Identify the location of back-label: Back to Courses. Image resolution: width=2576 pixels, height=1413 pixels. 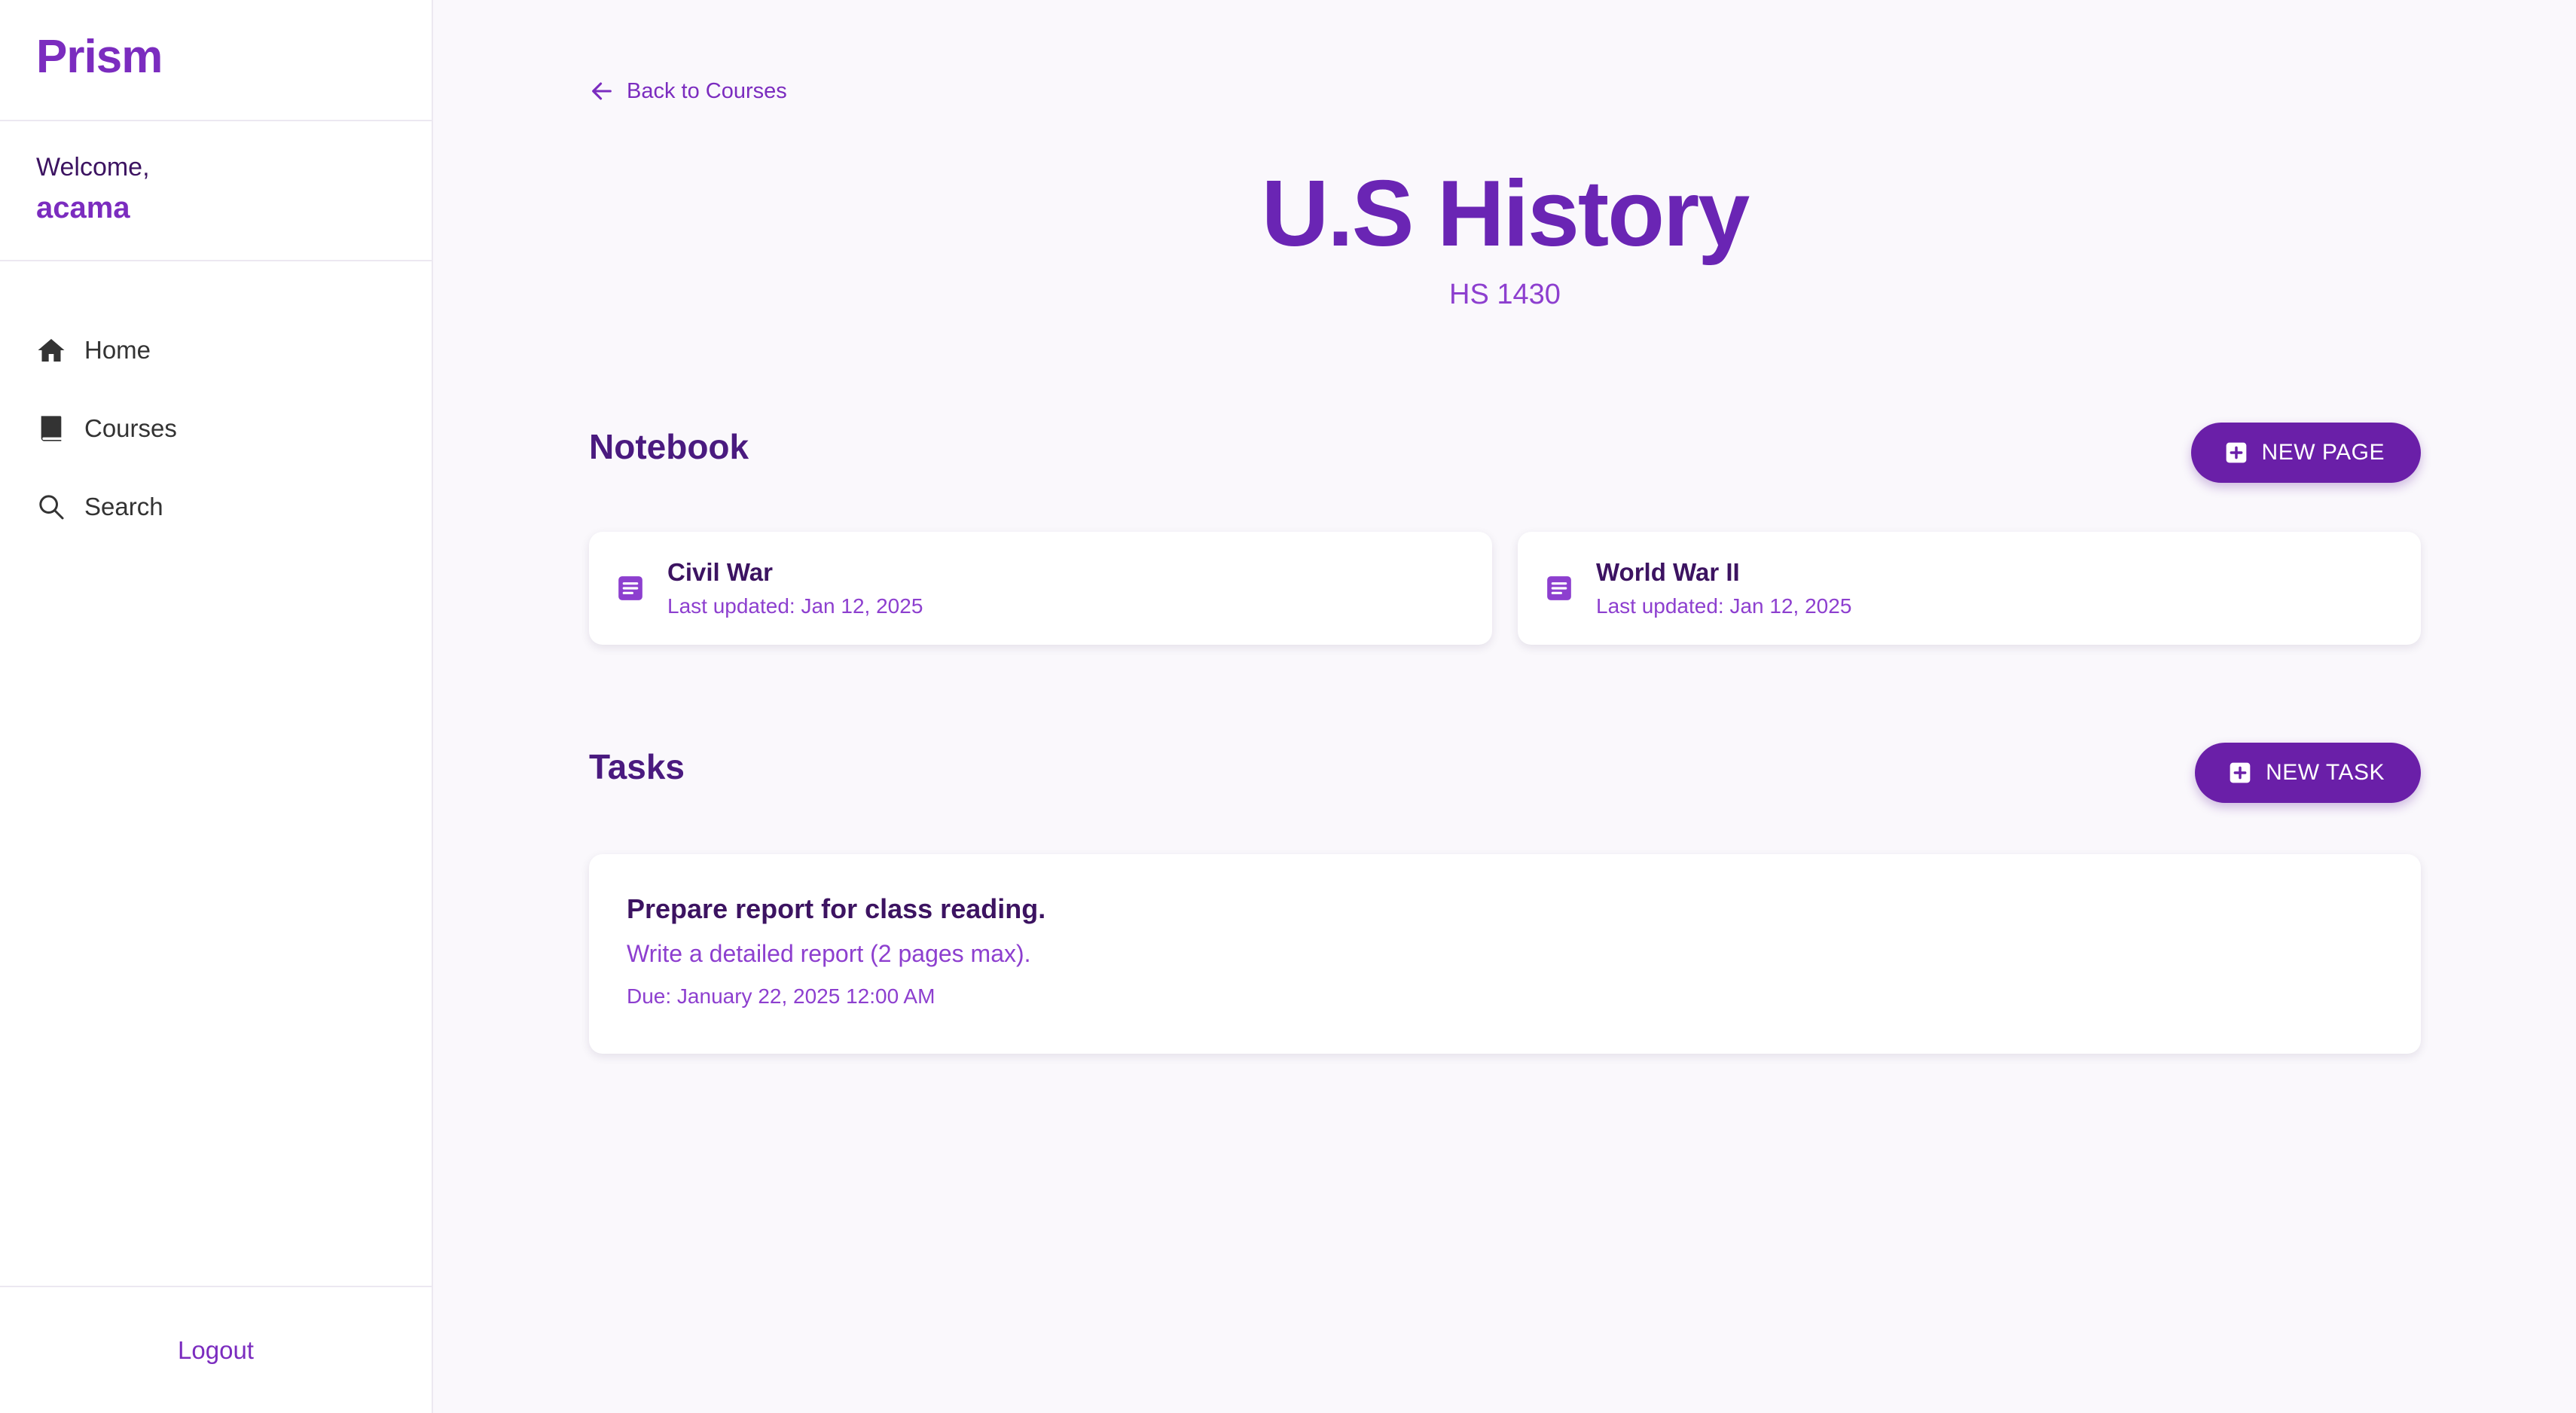
(707, 90).